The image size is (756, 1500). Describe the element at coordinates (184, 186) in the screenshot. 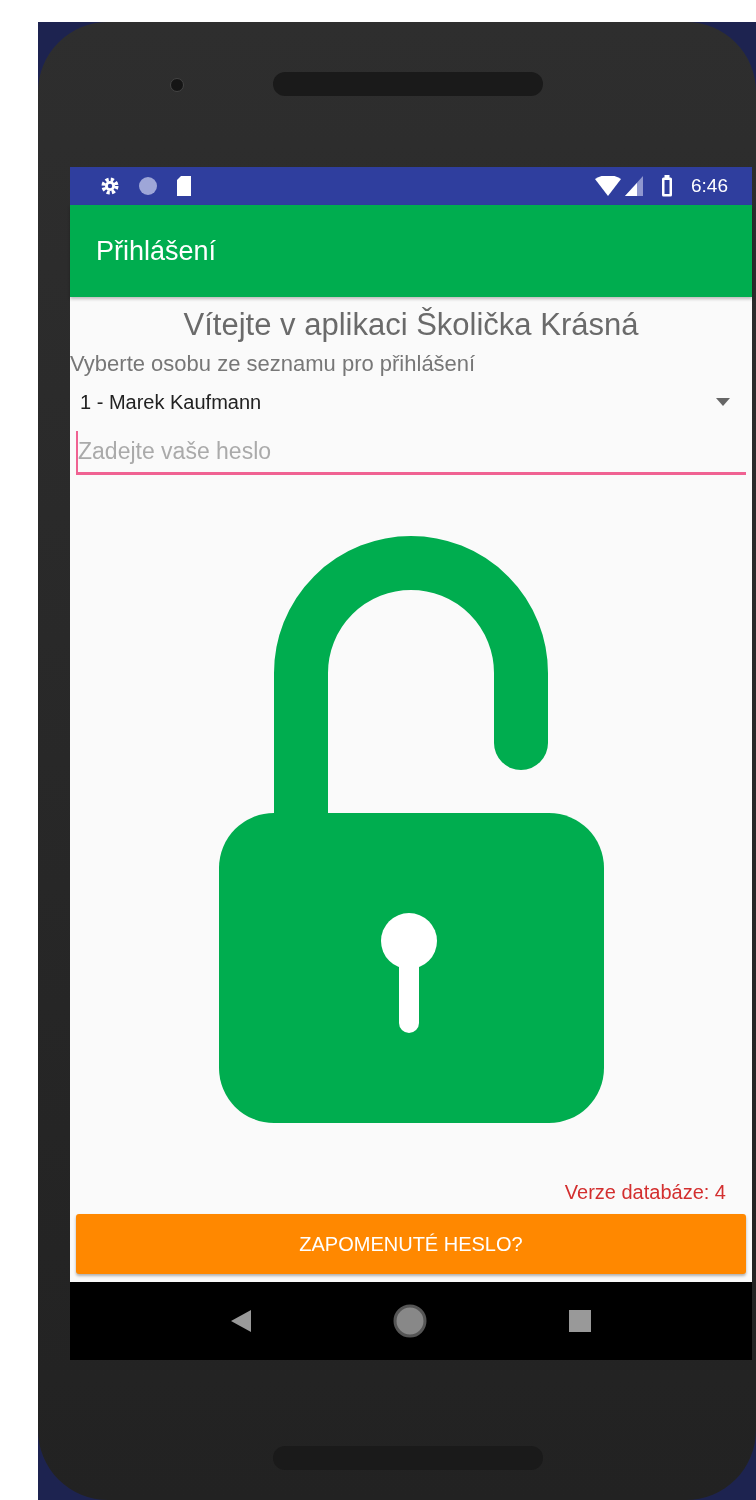

I see `sd-card-icon` at that location.